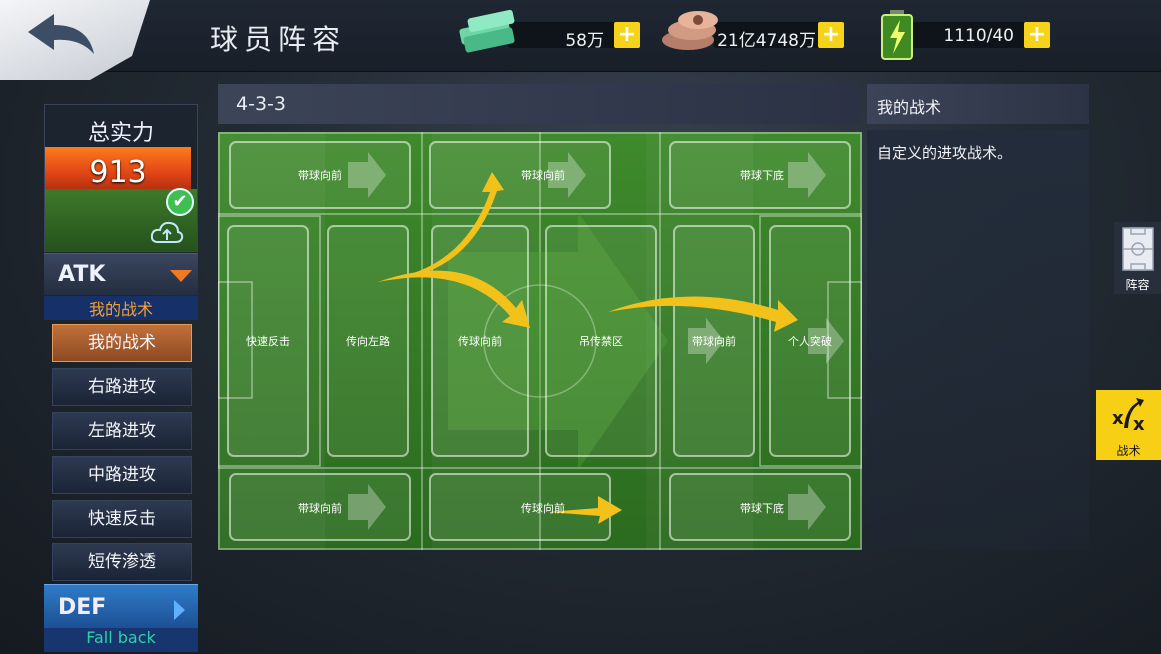 The width and height of the screenshot is (1161, 654). What do you see at coordinates (897, 35) in the screenshot?
I see `energy-battery-icon` at bounding box center [897, 35].